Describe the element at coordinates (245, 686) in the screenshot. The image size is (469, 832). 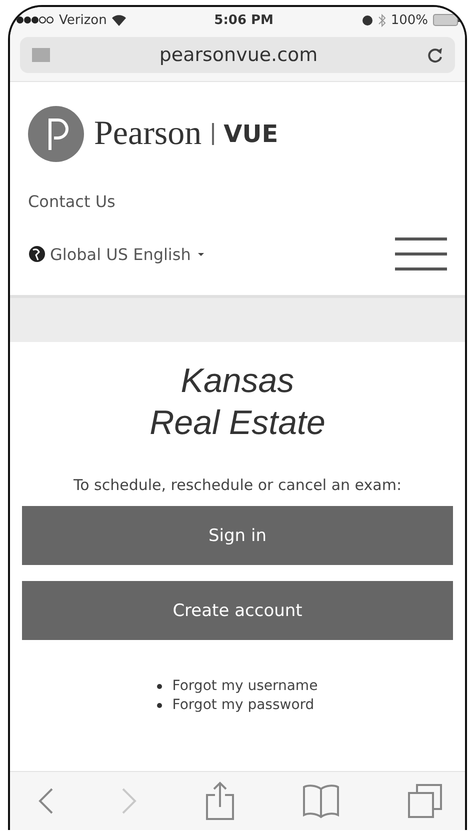
I see `forgot-link: Forgot my username` at that location.